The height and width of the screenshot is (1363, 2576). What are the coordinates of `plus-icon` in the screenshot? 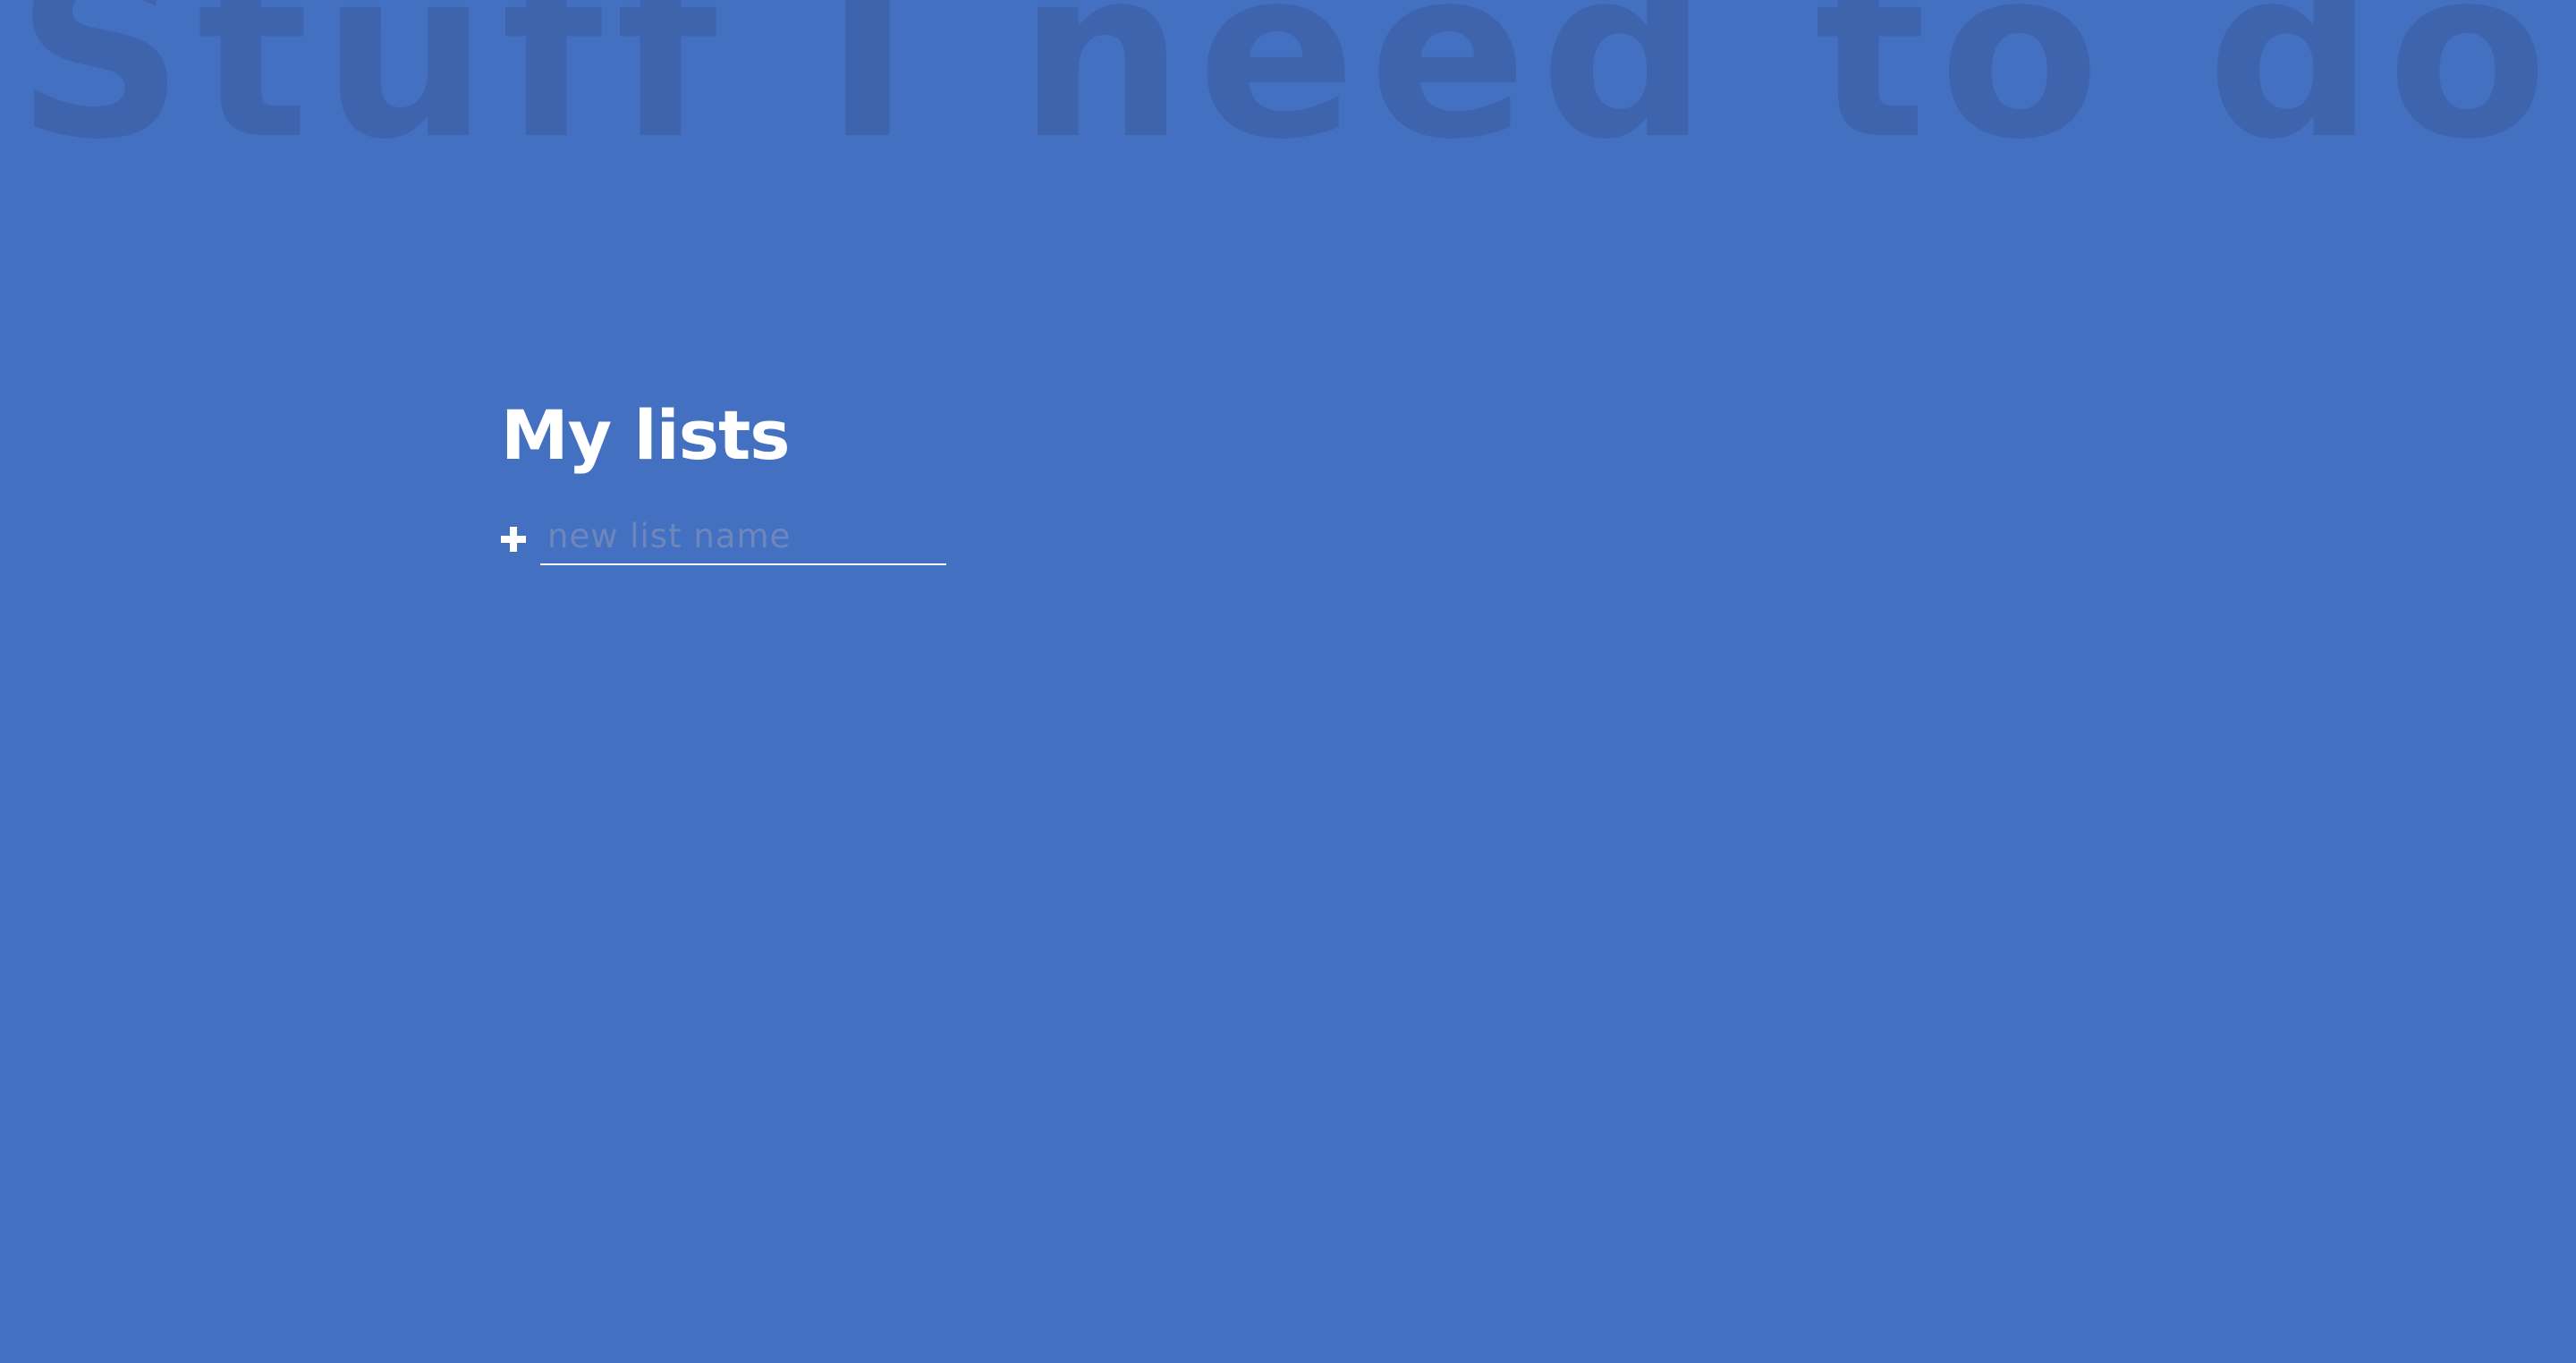 It's located at (513, 540).